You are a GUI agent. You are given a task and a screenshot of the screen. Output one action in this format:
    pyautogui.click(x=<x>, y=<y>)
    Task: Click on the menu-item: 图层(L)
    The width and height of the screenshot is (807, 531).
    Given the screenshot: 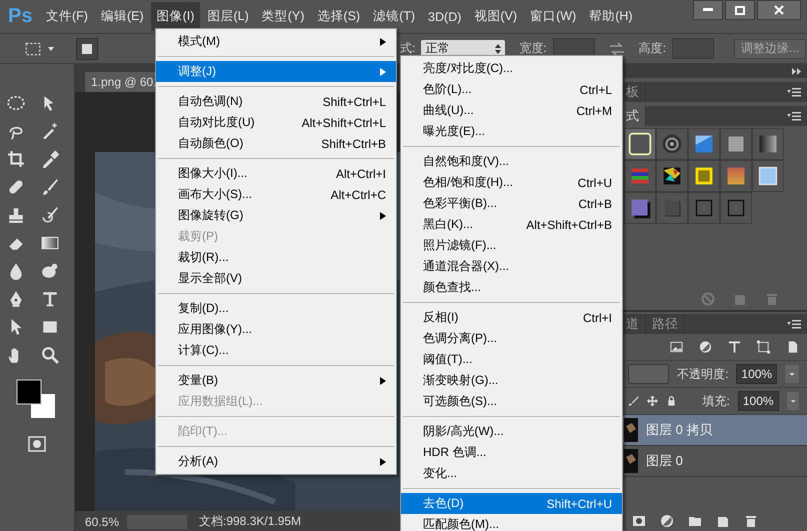 What is the action you would take?
    pyautogui.click(x=228, y=16)
    